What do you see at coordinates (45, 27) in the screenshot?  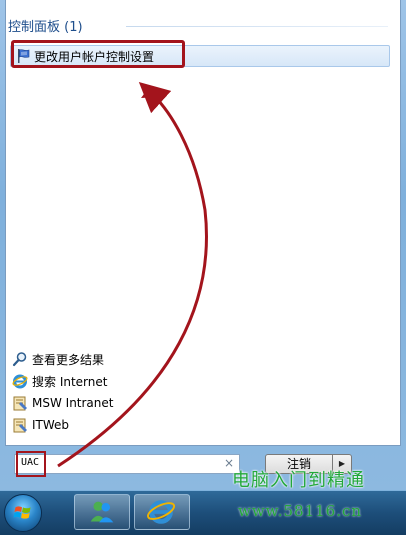 I see `group-header-control-panel: 控制面板 (1)` at bounding box center [45, 27].